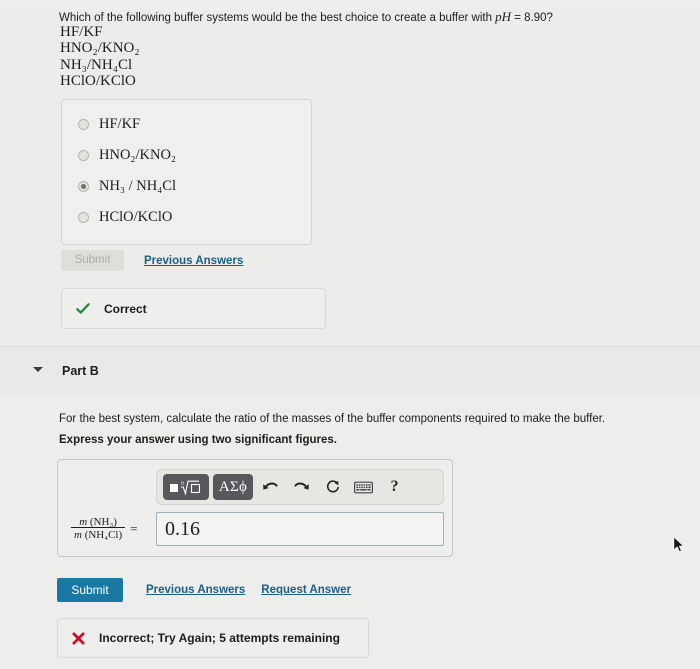 Image resolution: width=700 pixels, height=669 pixels. I want to click on ph-value: = 8.90?, so click(532, 18).